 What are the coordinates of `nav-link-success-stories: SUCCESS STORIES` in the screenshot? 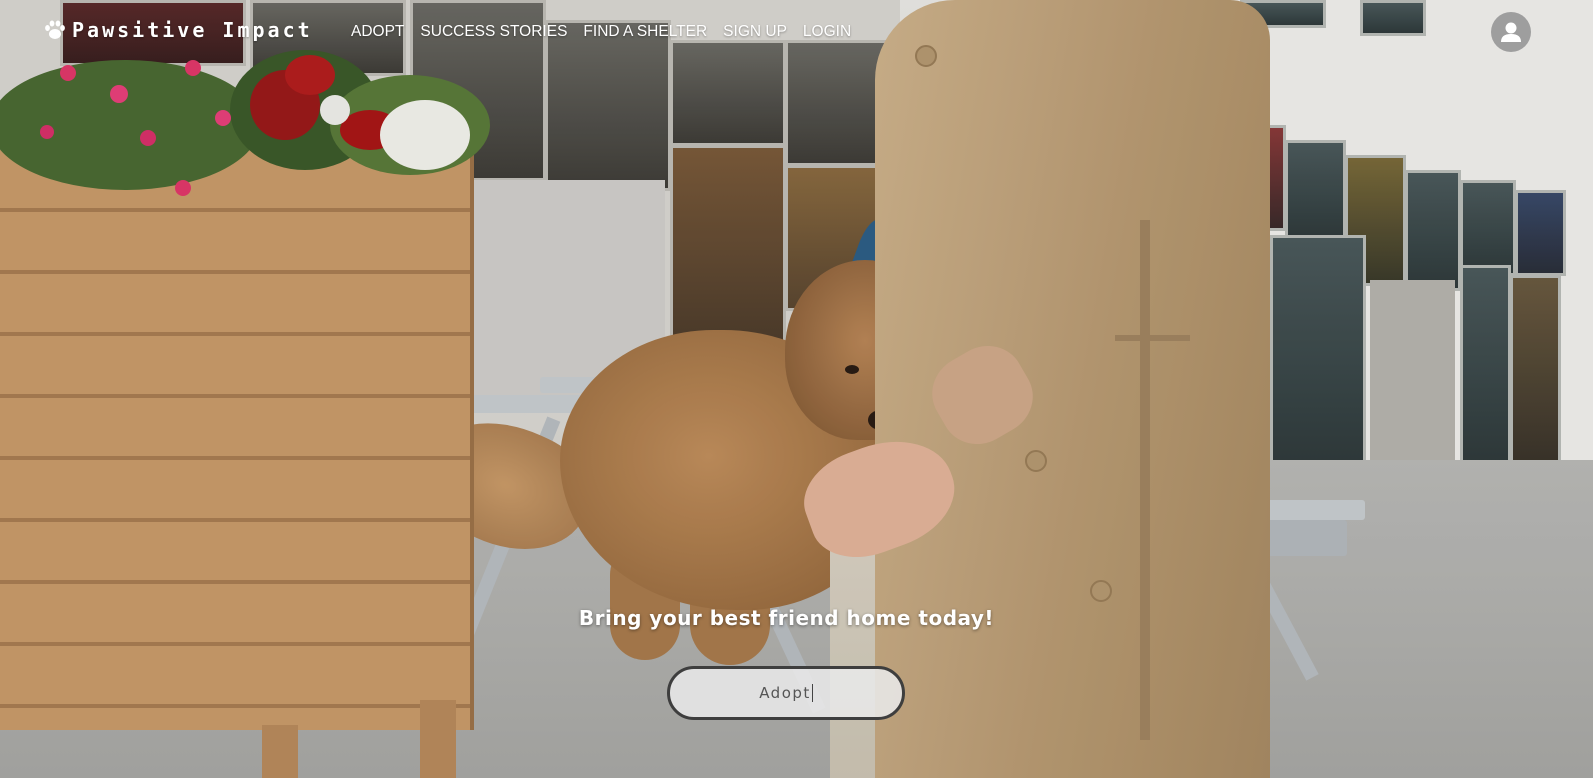 It's located at (493, 32).